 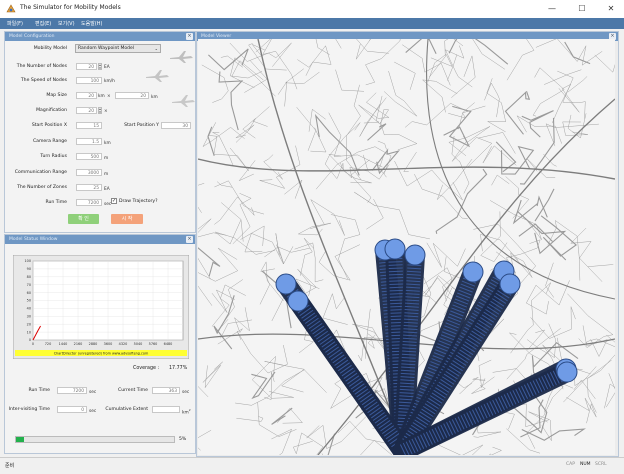 What do you see at coordinates (33, 344) in the screenshot?
I see `x-tick-label: 0` at bounding box center [33, 344].